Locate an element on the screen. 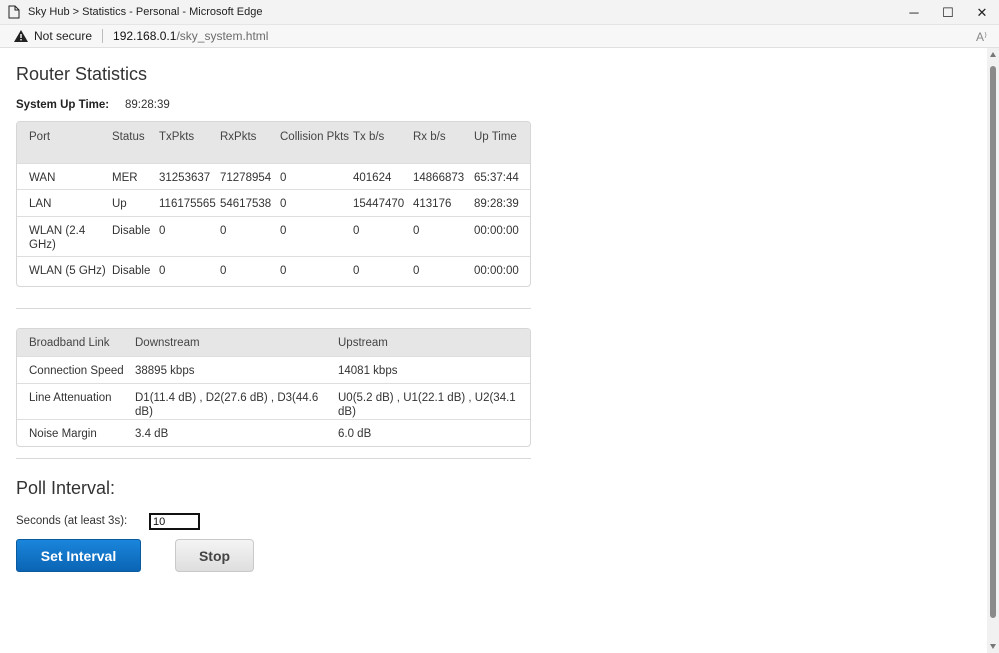 The width and height of the screenshot is (999, 653). not-secure-label: Not secure is located at coordinates (63, 36).